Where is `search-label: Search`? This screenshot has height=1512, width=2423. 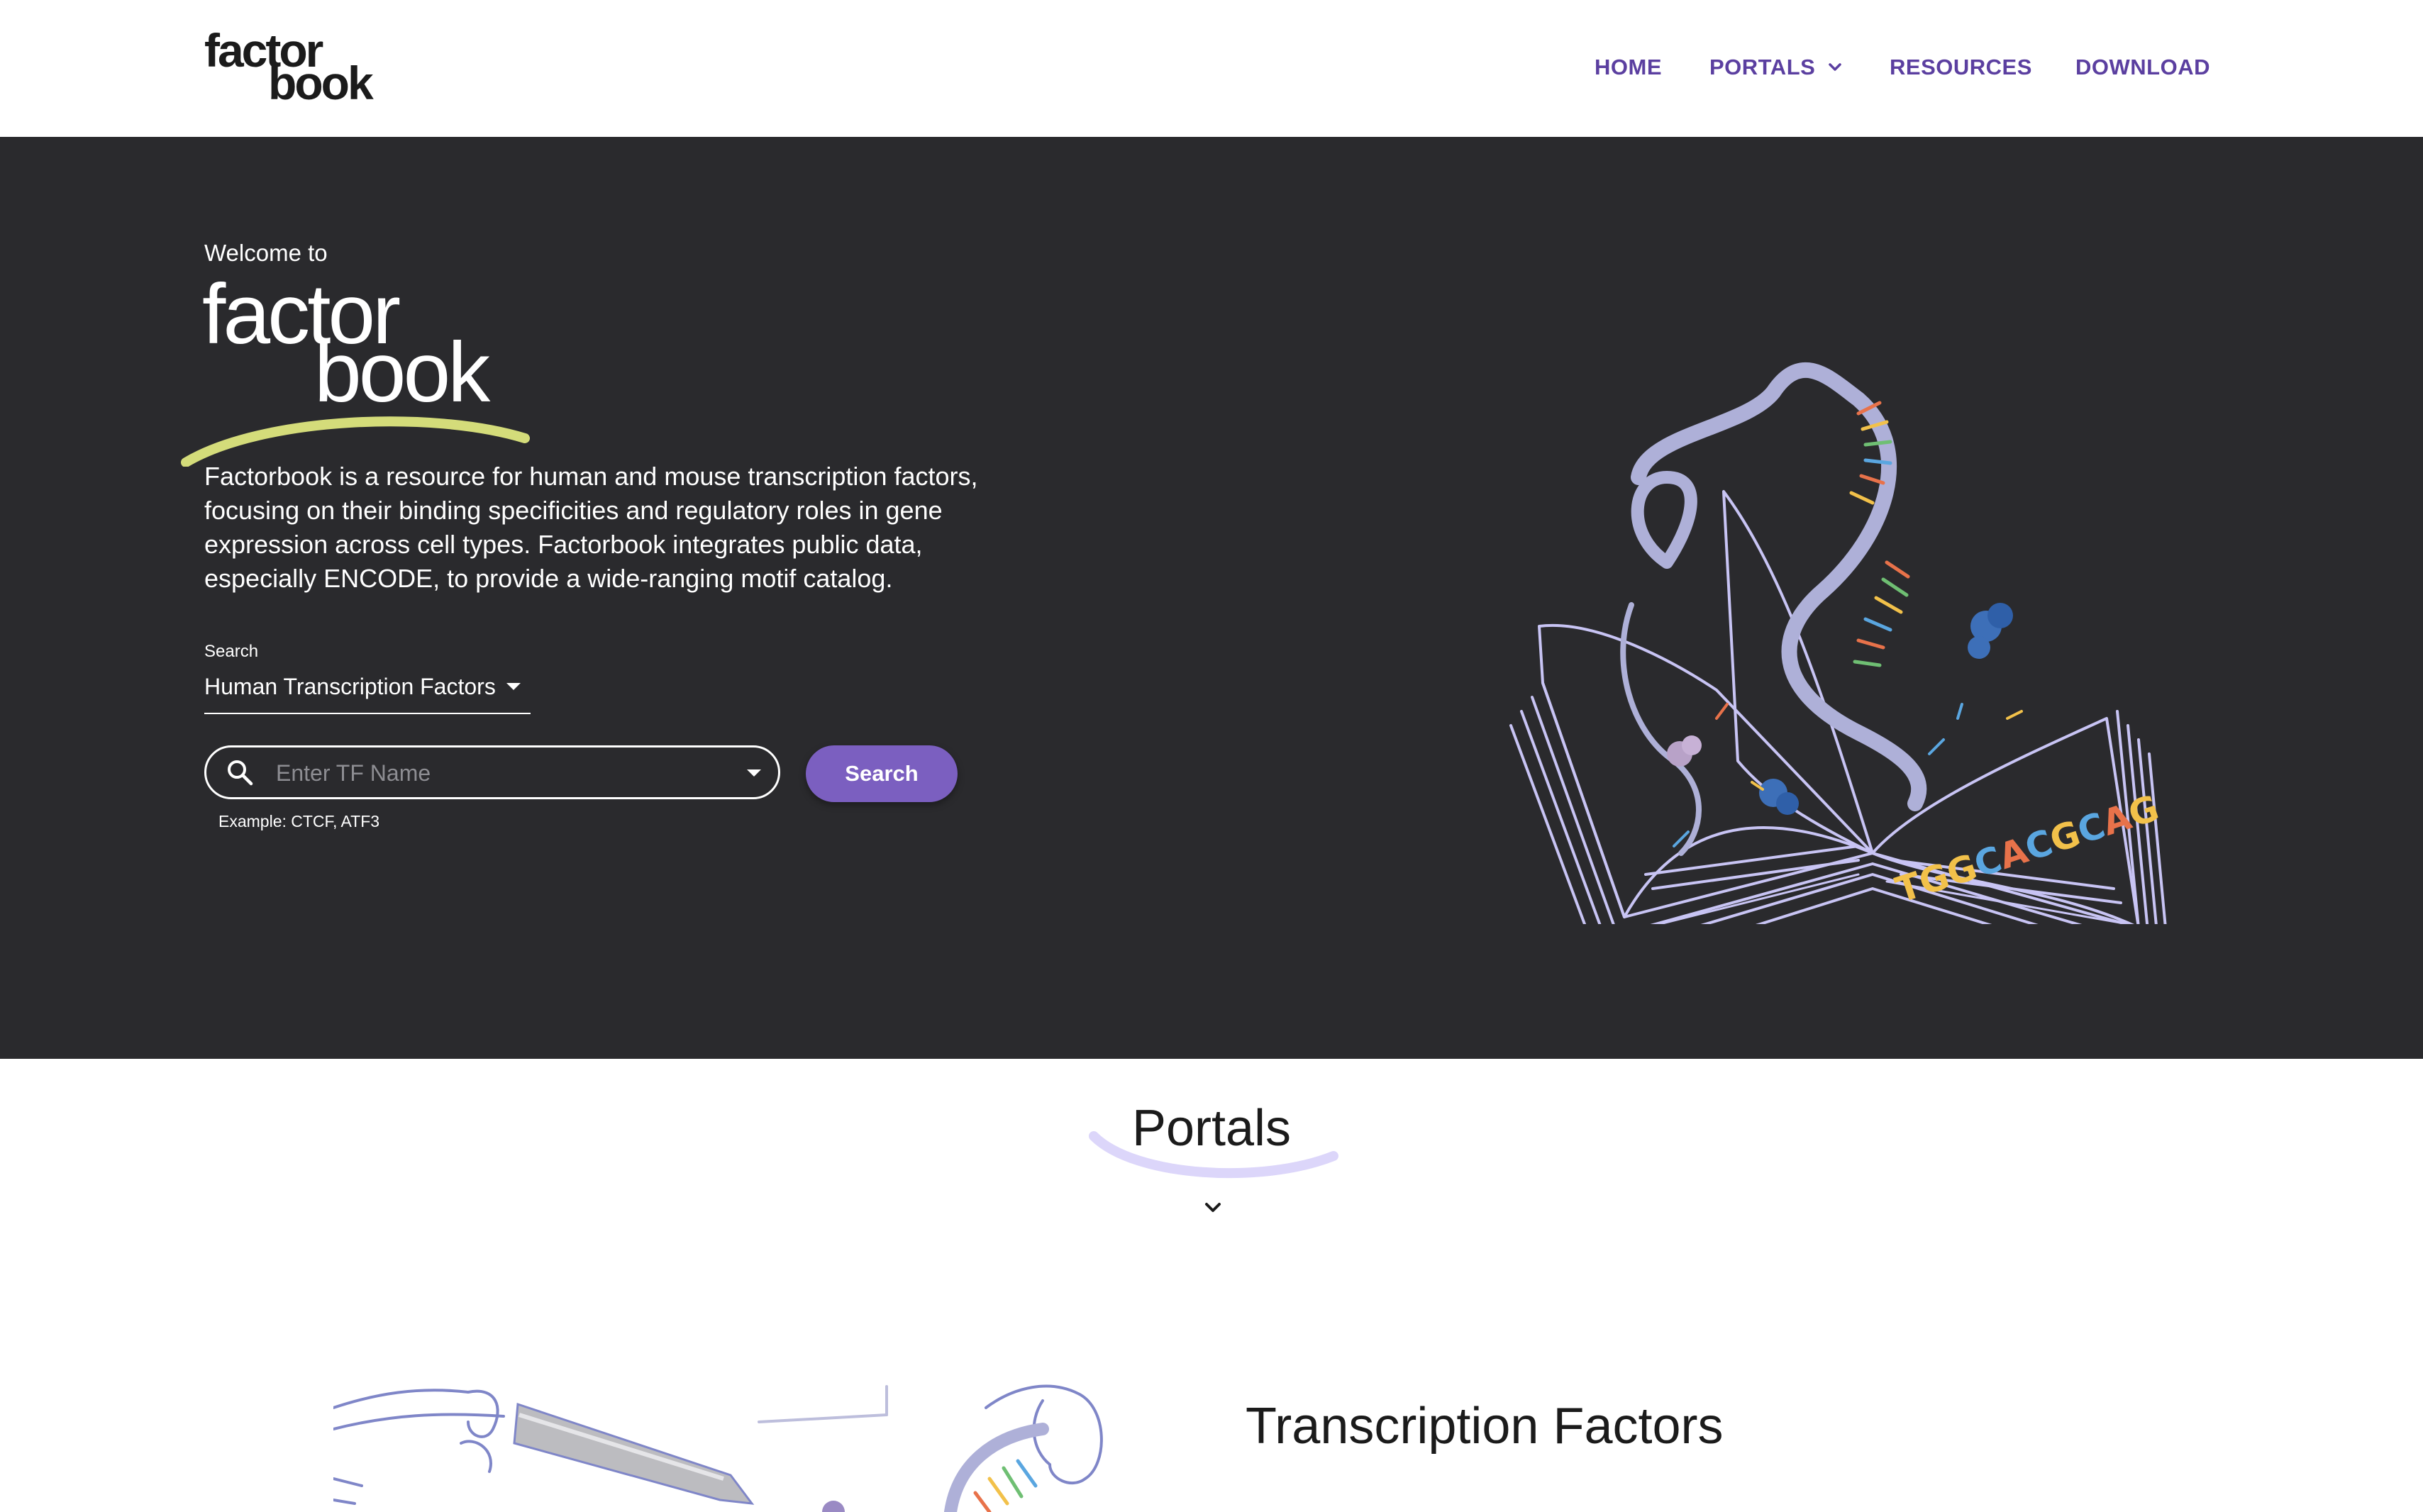
search-label: Search is located at coordinates (232, 651).